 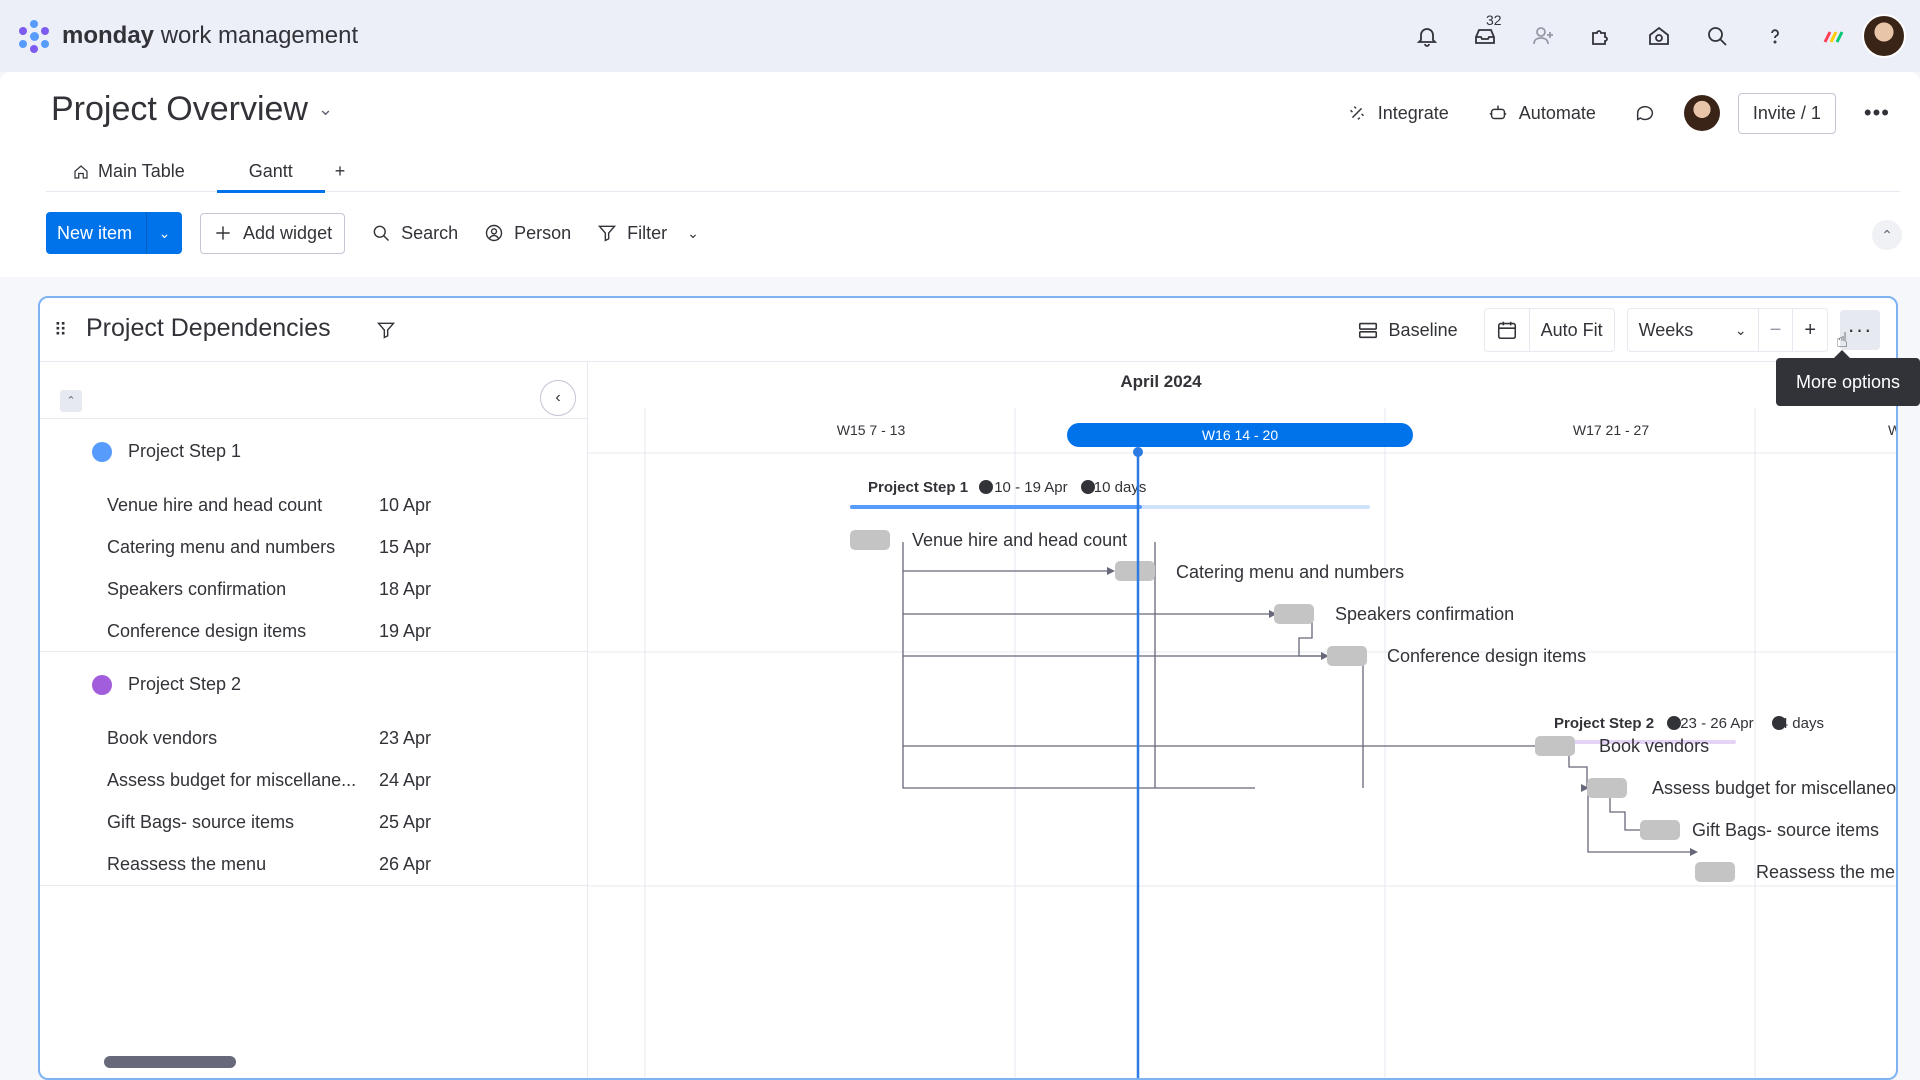 I want to click on board-menu-button: •••, so click(x=1877, y=113).